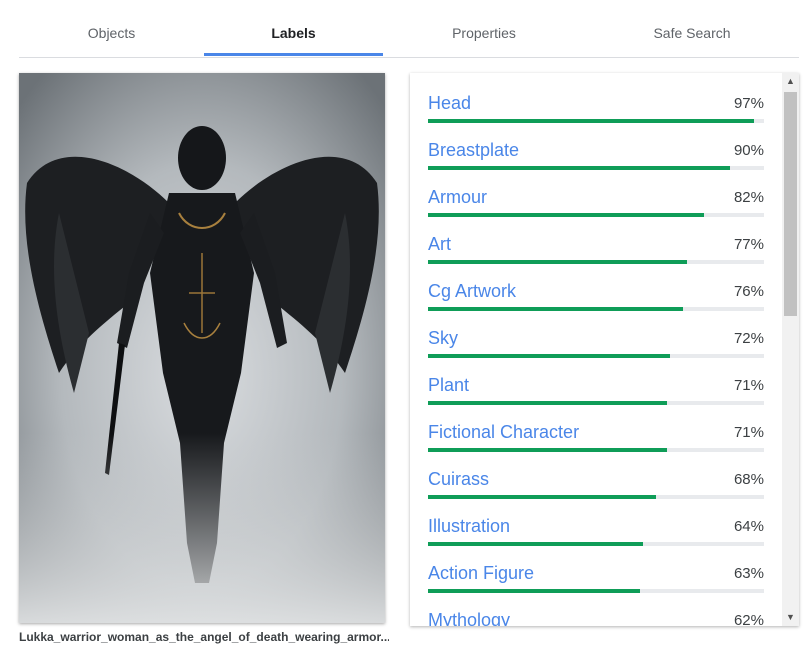 The width and height of the screenshot is (807, 649). I want to click on label-row: Head 97%, so click(596, 98).